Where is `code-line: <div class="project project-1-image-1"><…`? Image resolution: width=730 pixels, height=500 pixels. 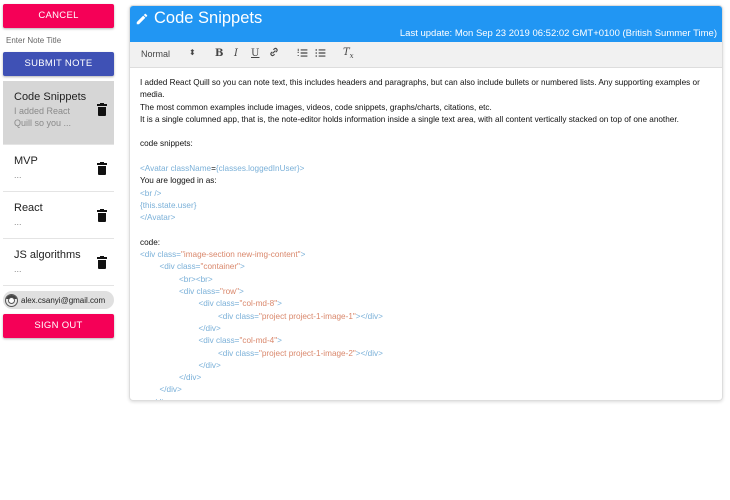 code-line: <div class="project project-1-image-1"><… is located at coordinates (426, 317).